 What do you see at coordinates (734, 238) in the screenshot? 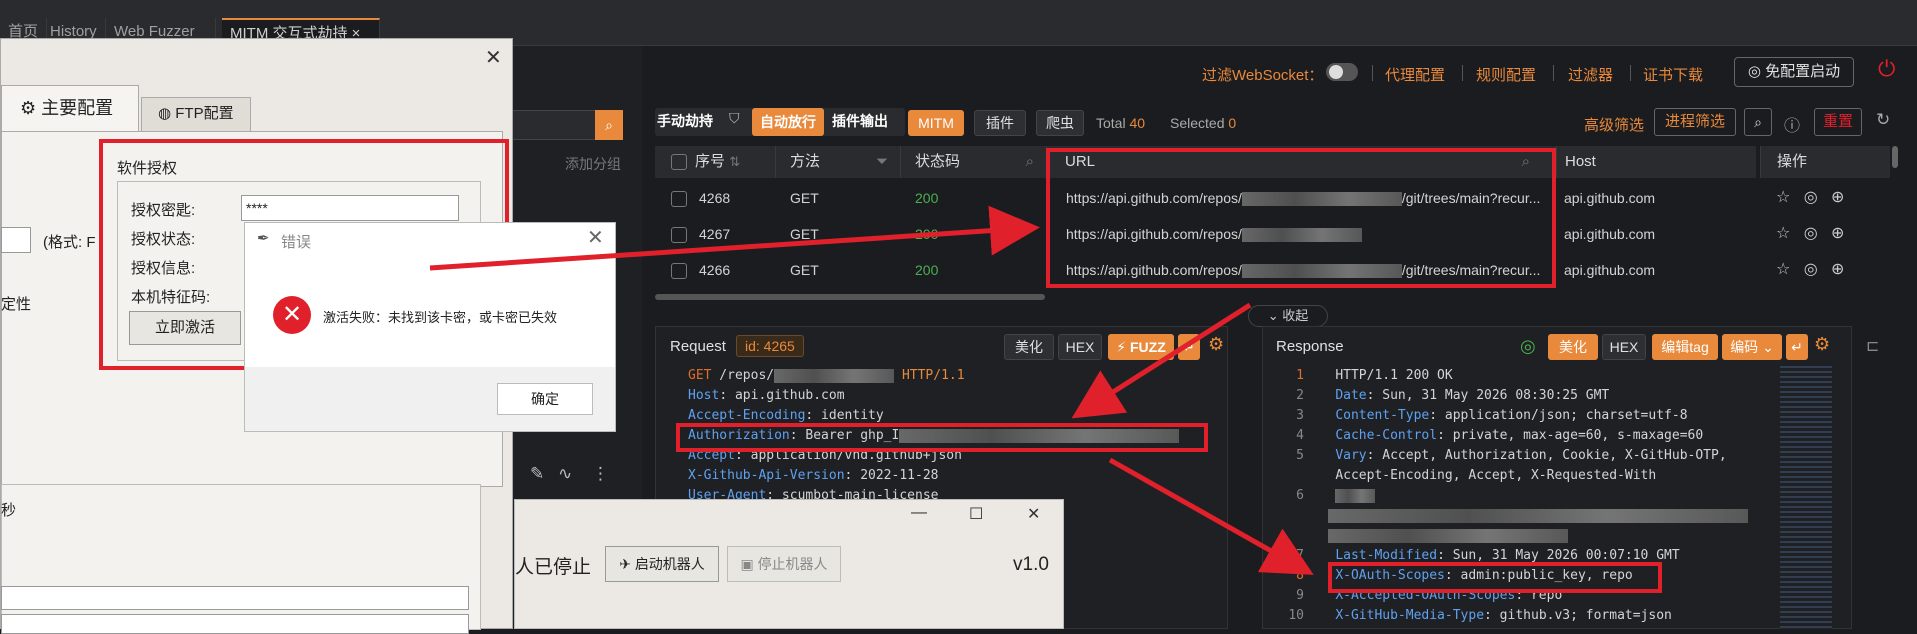
I see `arrow-to-url` at bounding box center [734, 238].